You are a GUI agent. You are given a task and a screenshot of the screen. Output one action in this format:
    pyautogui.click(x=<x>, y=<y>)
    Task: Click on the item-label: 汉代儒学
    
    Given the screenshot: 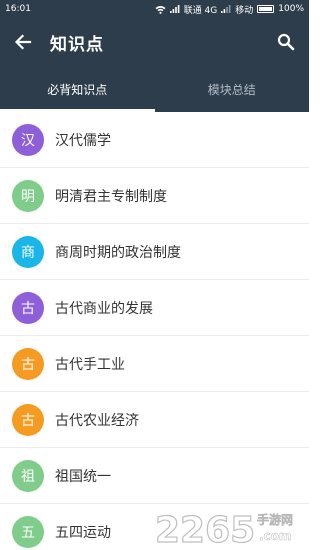 What is the action you would take?
    pyautogui.click(x=83, y=140)
    